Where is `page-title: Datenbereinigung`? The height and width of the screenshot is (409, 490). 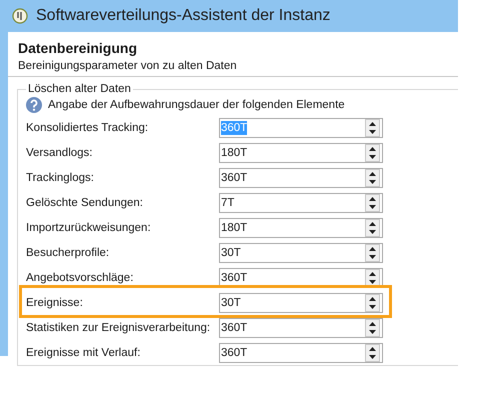
page-title: Datenbereinigung is located at coordinates (78, 48).